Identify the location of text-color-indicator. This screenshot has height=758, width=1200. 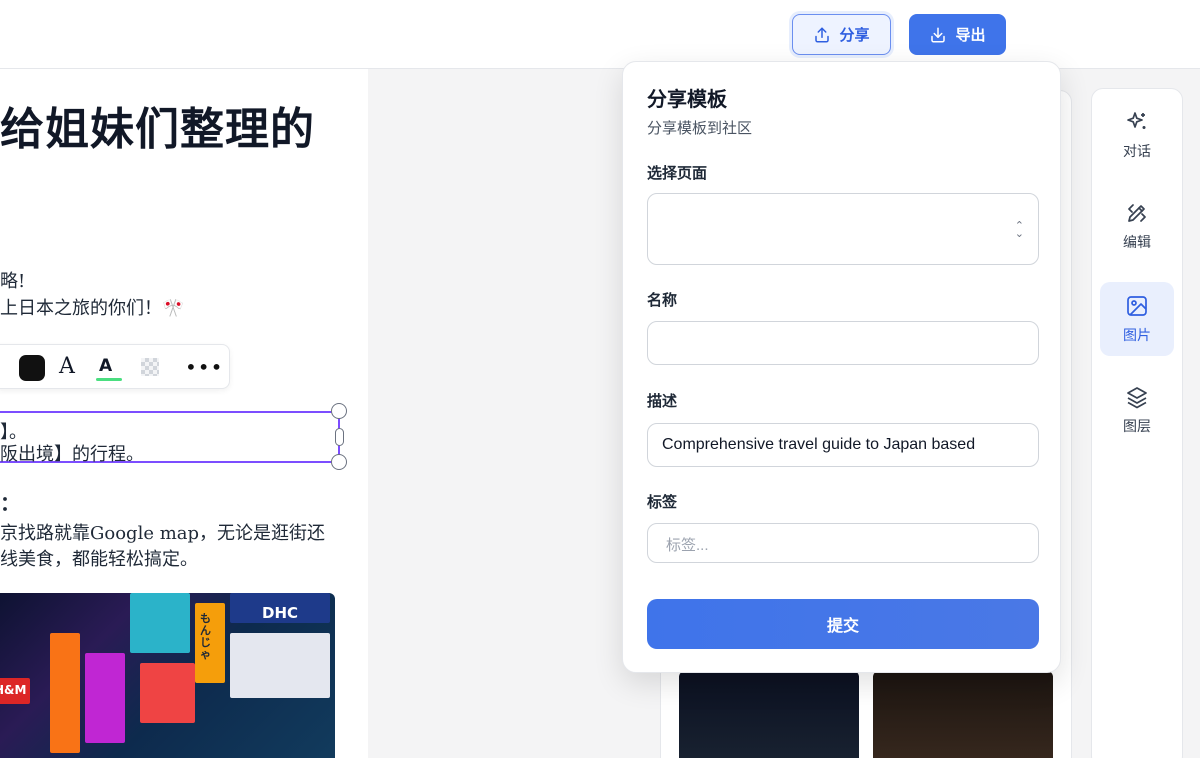
(109, 379).